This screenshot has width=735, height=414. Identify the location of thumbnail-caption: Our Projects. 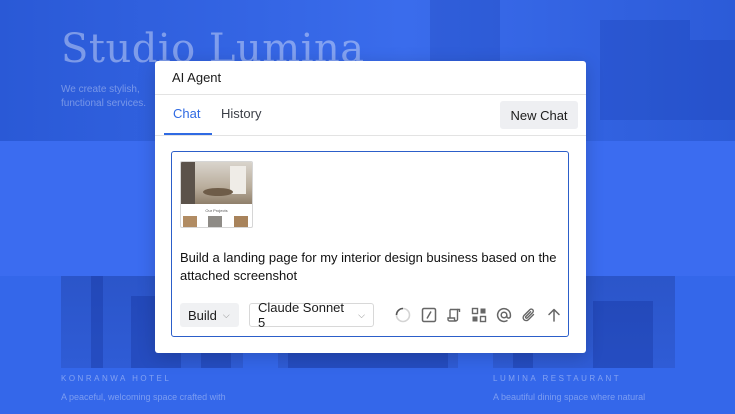
(216, 210).